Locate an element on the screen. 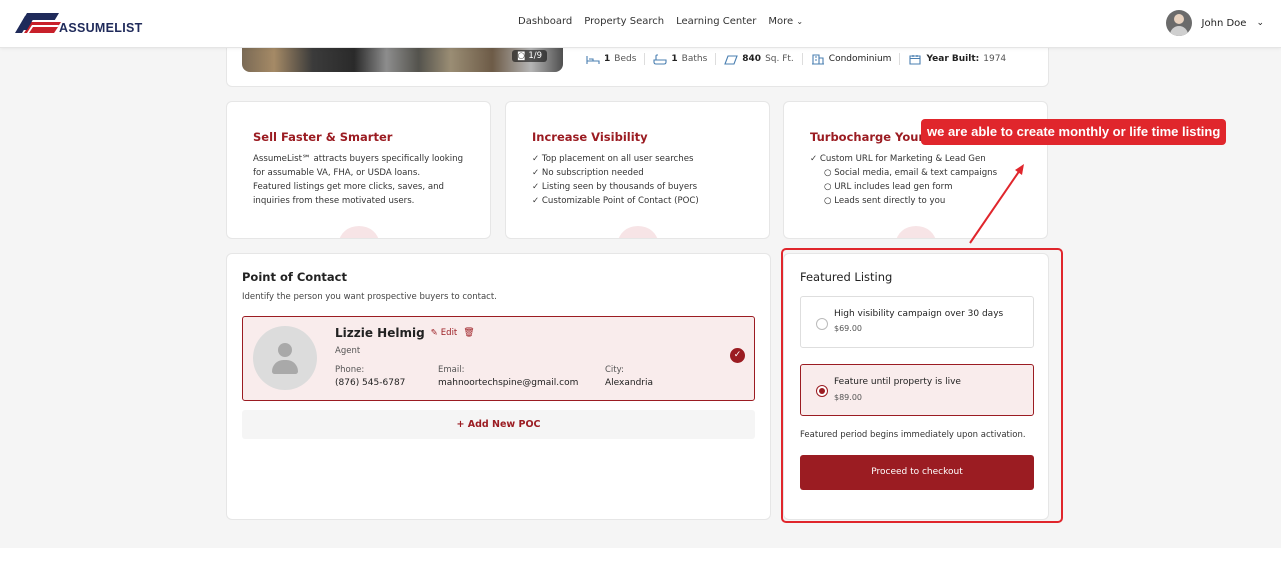  flag-logo-icon is located at coordinates (39, 23).